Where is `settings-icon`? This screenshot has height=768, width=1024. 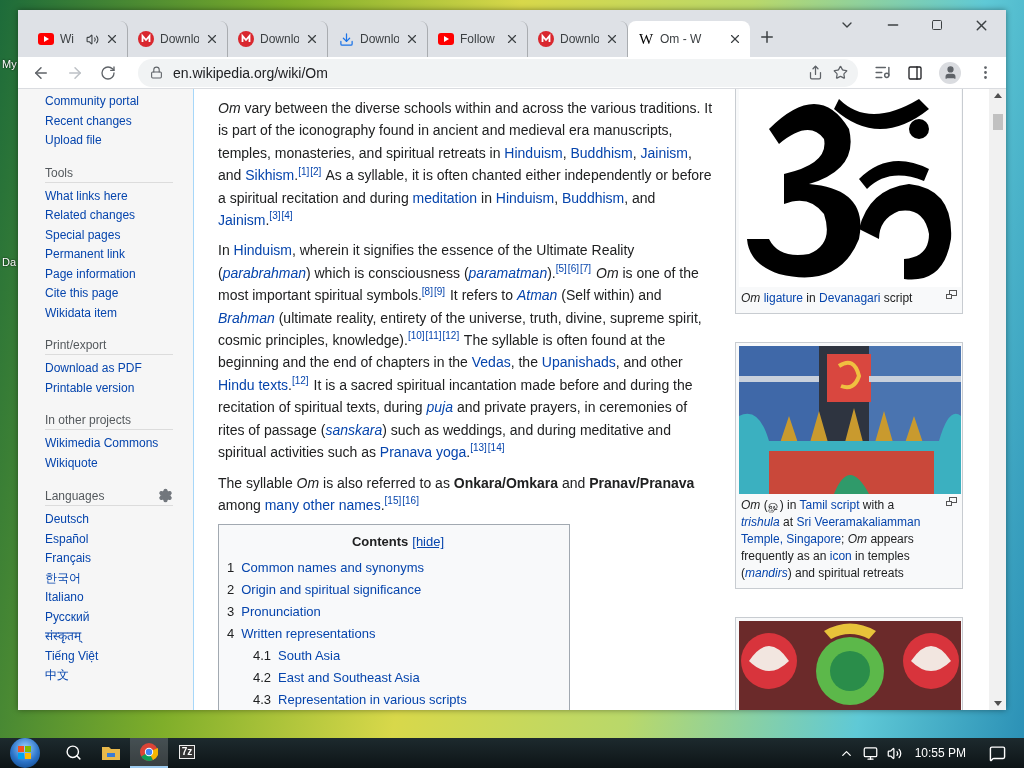 settings-icon is located at coordinates (165, 495).